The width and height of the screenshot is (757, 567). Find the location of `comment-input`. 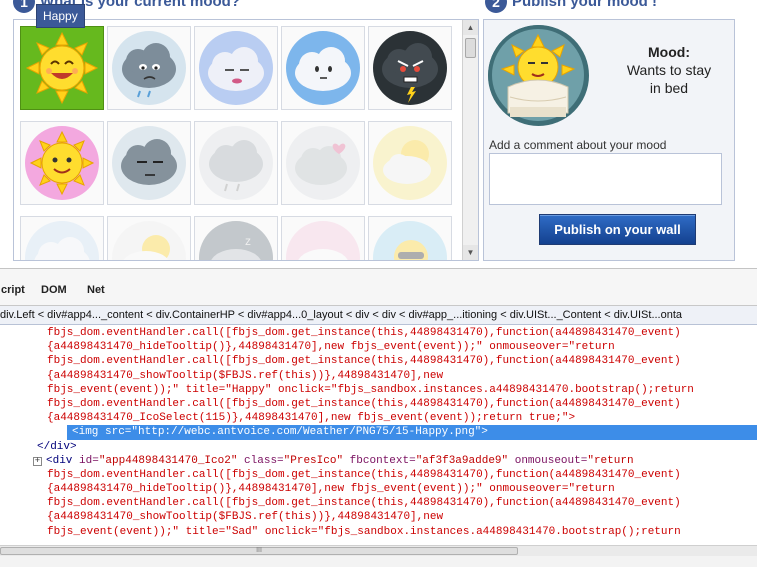

comment-input is located at coordinates (605, 179).